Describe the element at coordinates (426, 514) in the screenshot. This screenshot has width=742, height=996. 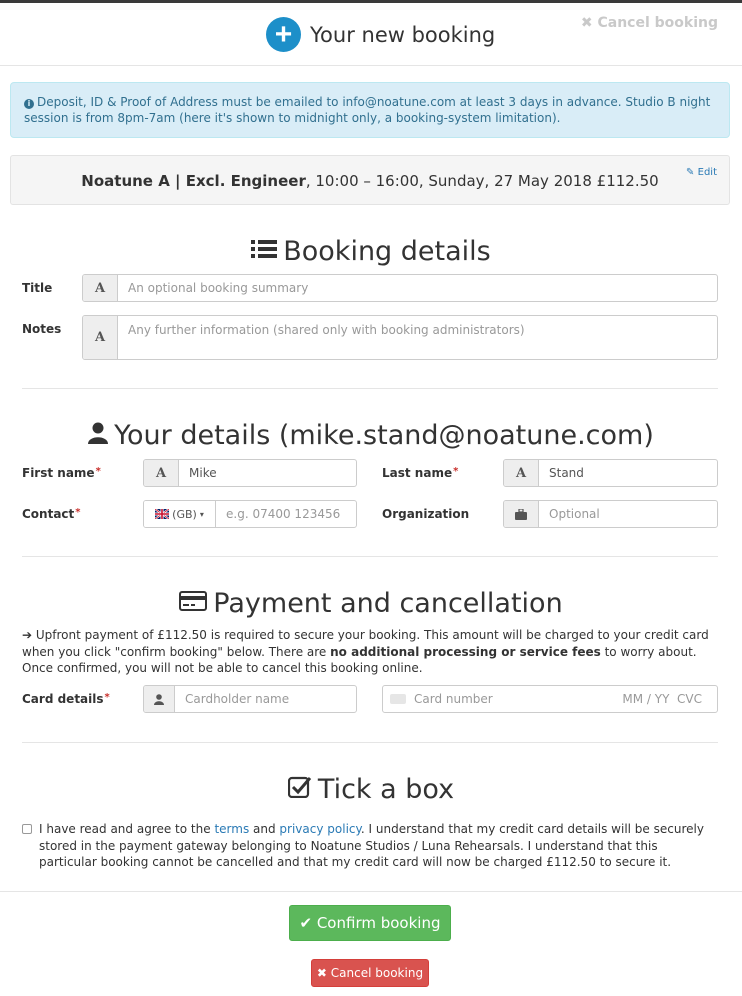
I see `organization-label: Organization` at that location.